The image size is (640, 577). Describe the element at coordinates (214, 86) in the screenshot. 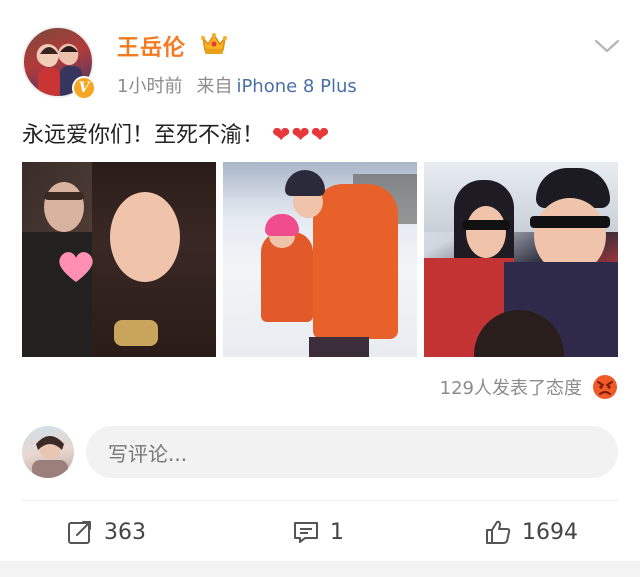

I see `source-label: 来自` at that location.